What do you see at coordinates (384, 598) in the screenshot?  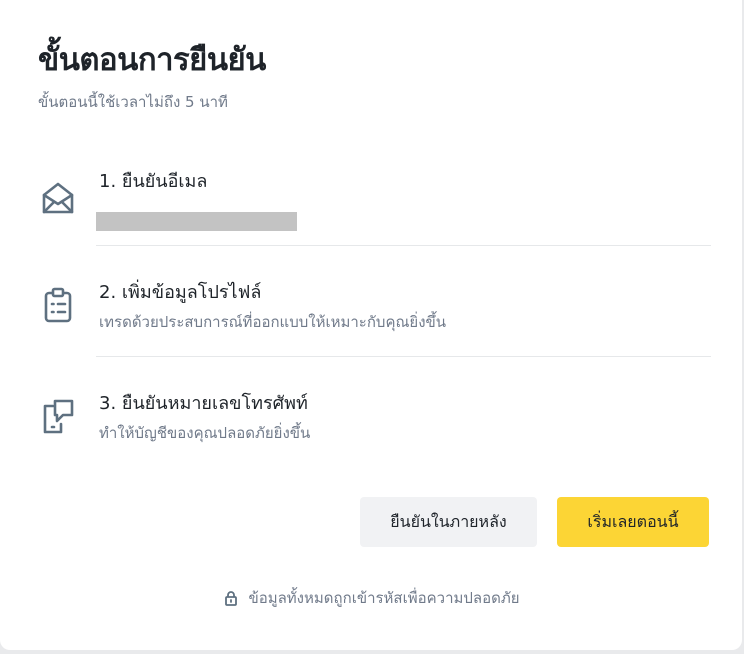 I see `security-note-text: ข้อมูลทั้งหมดถูกเข้ารหัสเพื่อความปลอดภัย` at bounding box center [384, 598].